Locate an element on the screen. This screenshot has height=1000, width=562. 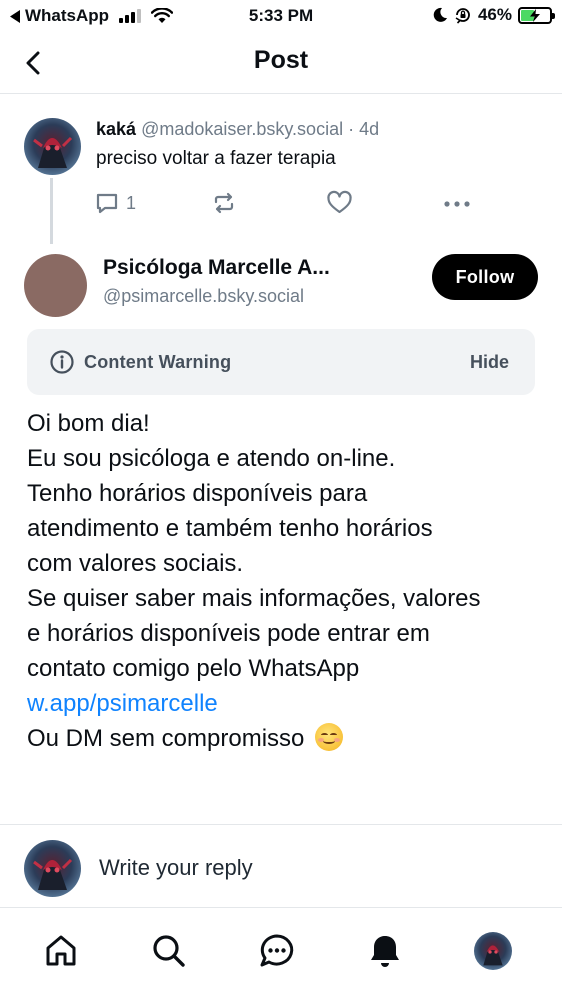
parent-post-text: preciso voltar a fazer terapia is located at coordinates (216, 158).